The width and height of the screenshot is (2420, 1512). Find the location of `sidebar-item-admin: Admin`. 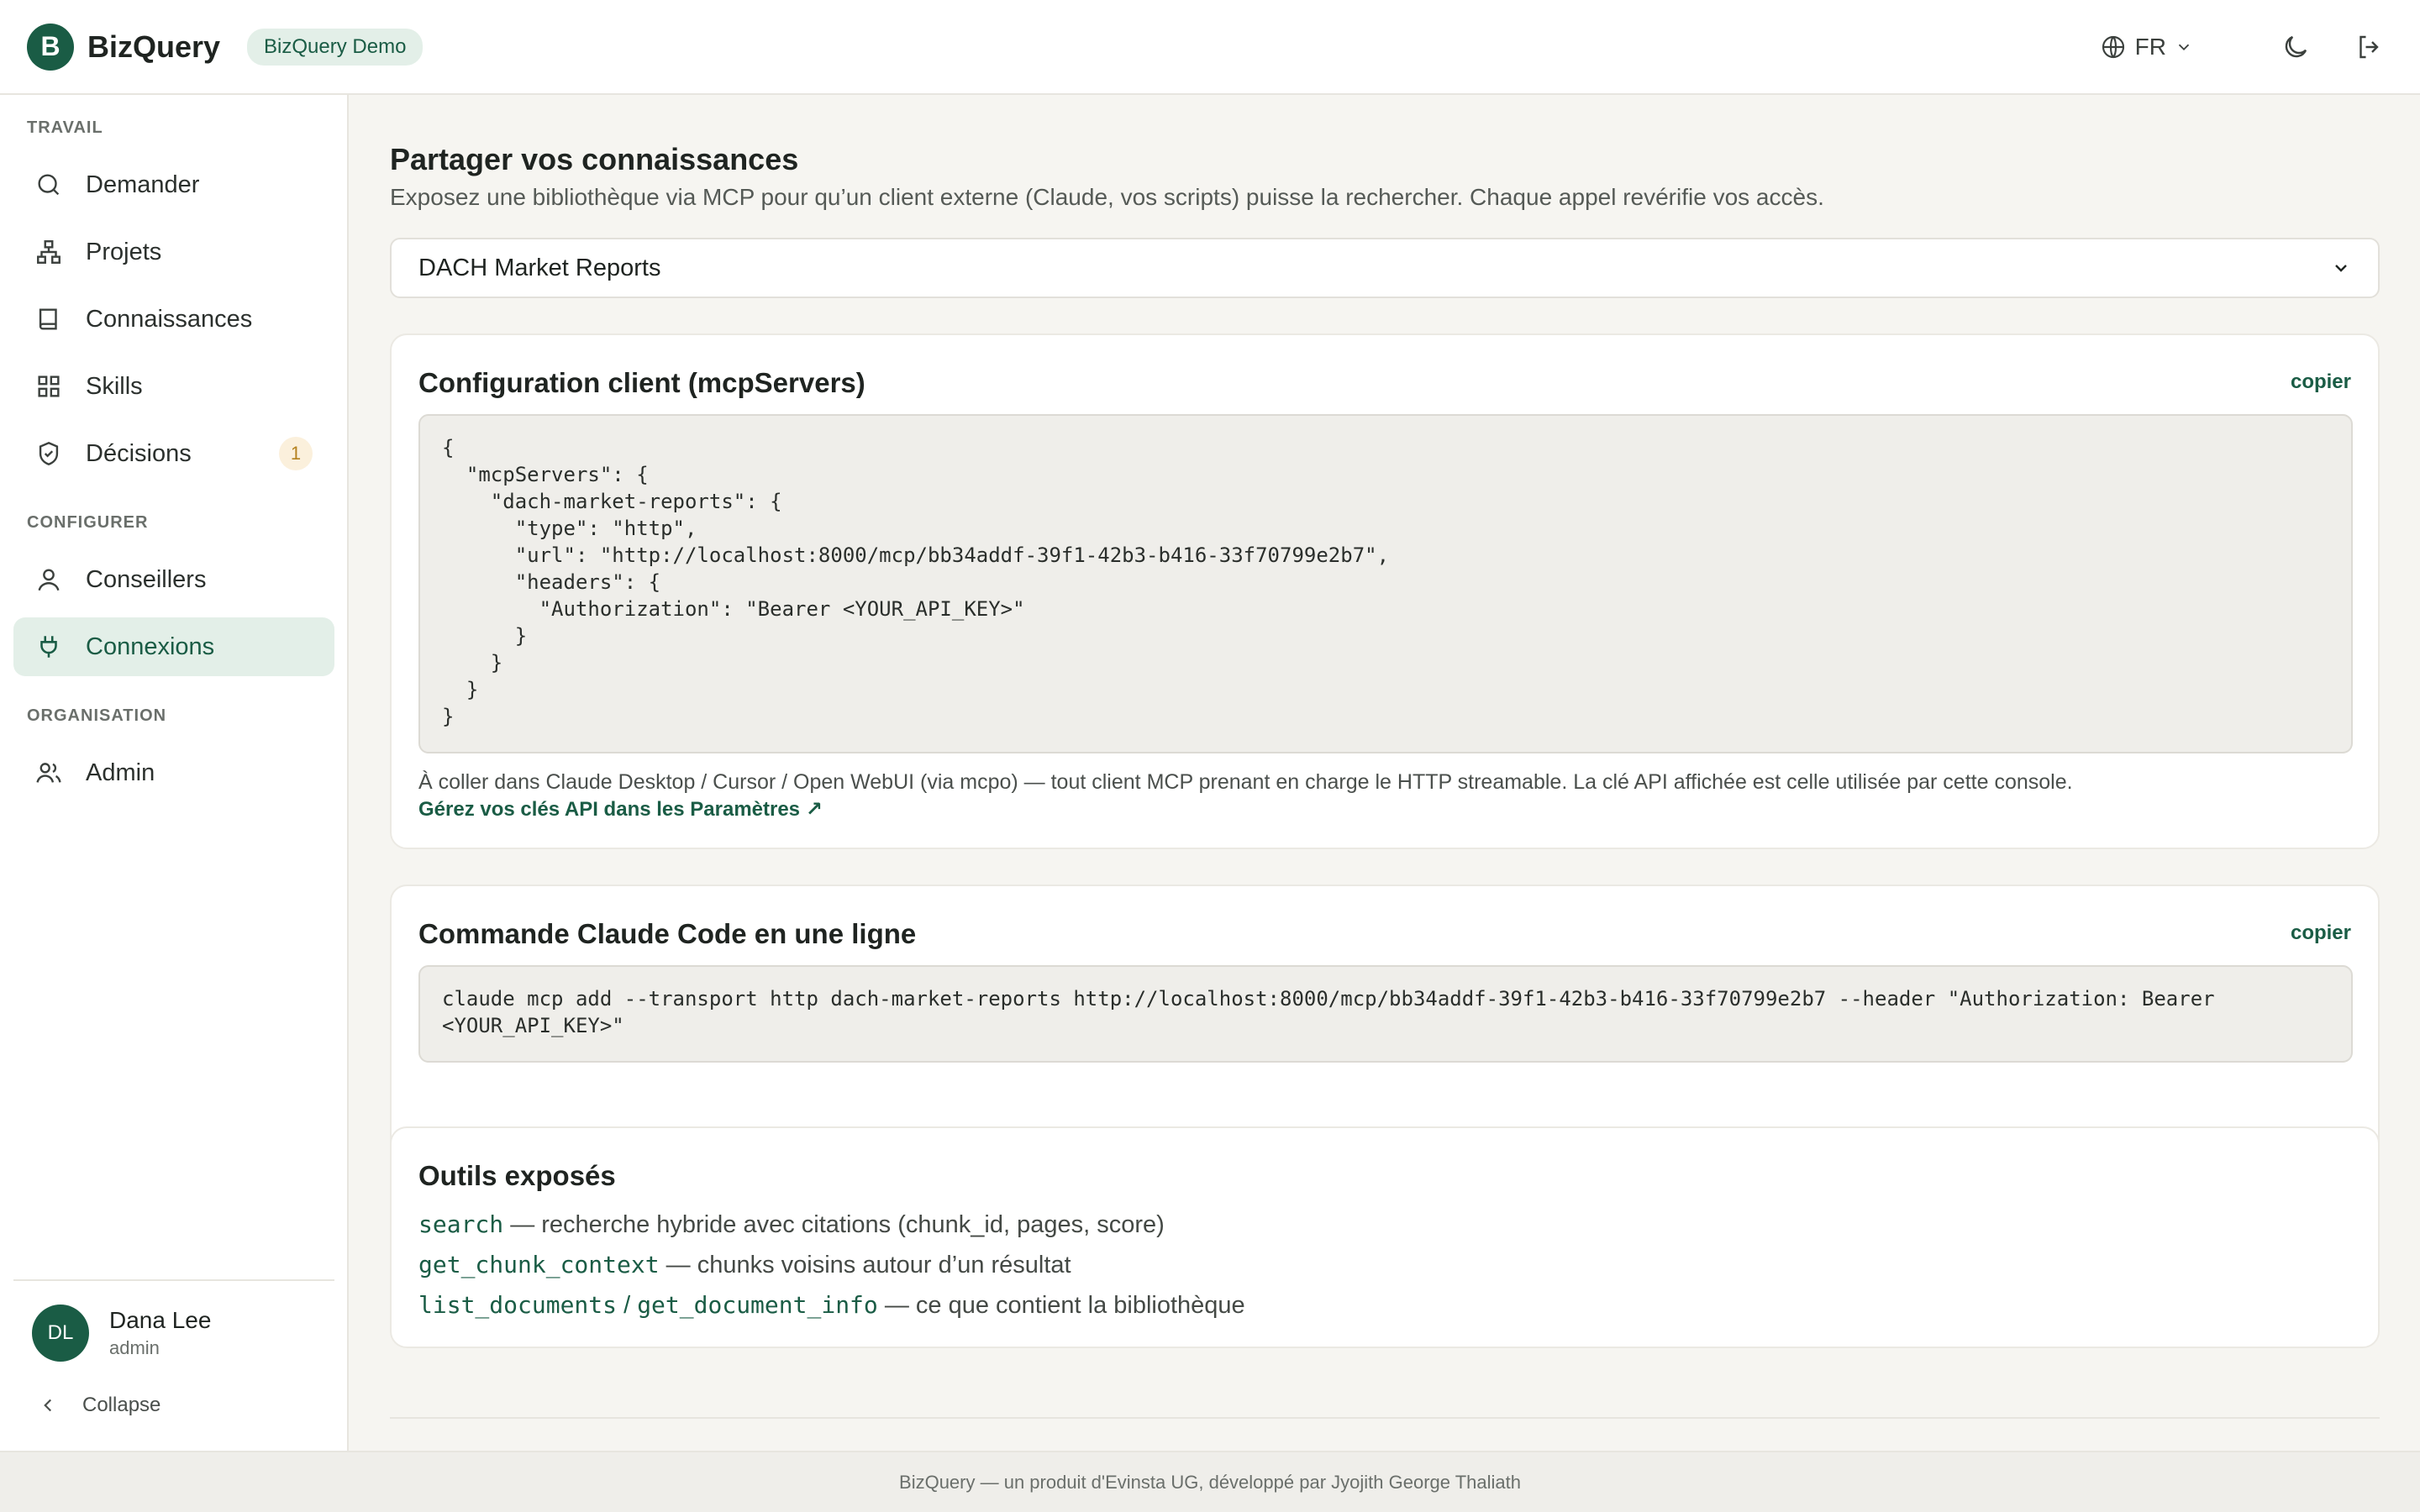

sidebar-item-admin: Admin is located at coordinates (173, 772).